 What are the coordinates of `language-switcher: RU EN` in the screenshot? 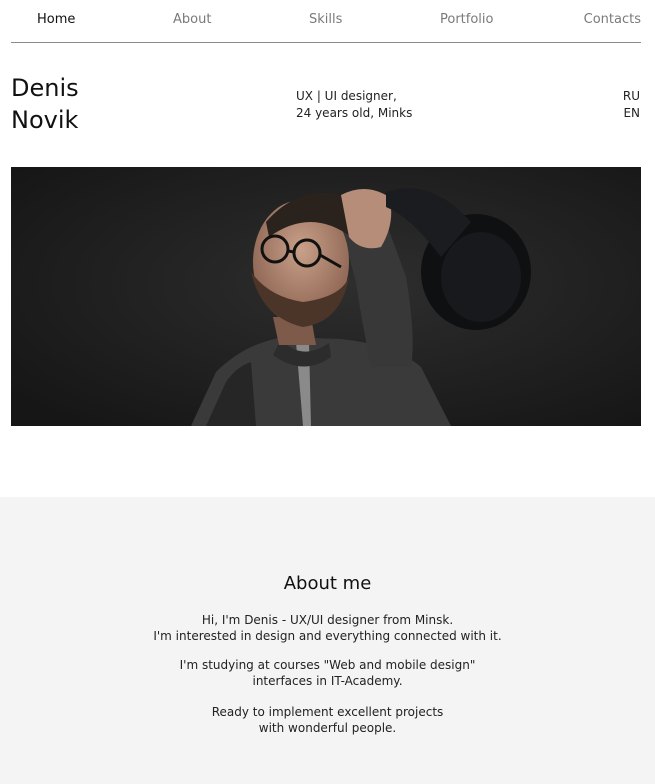 It's located at (631, 105).